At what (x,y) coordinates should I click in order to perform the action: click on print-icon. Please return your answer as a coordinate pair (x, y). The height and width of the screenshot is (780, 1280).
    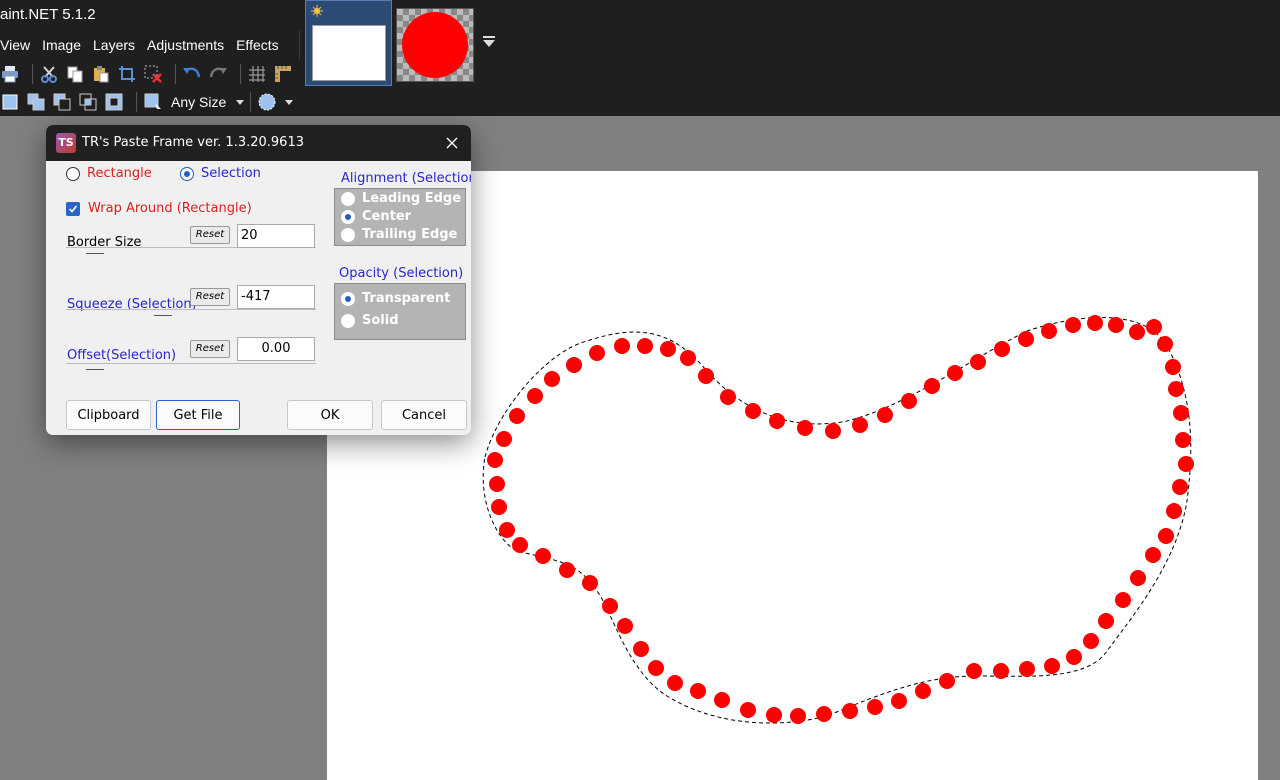
    Looking at the image, I should click on (10, 74).